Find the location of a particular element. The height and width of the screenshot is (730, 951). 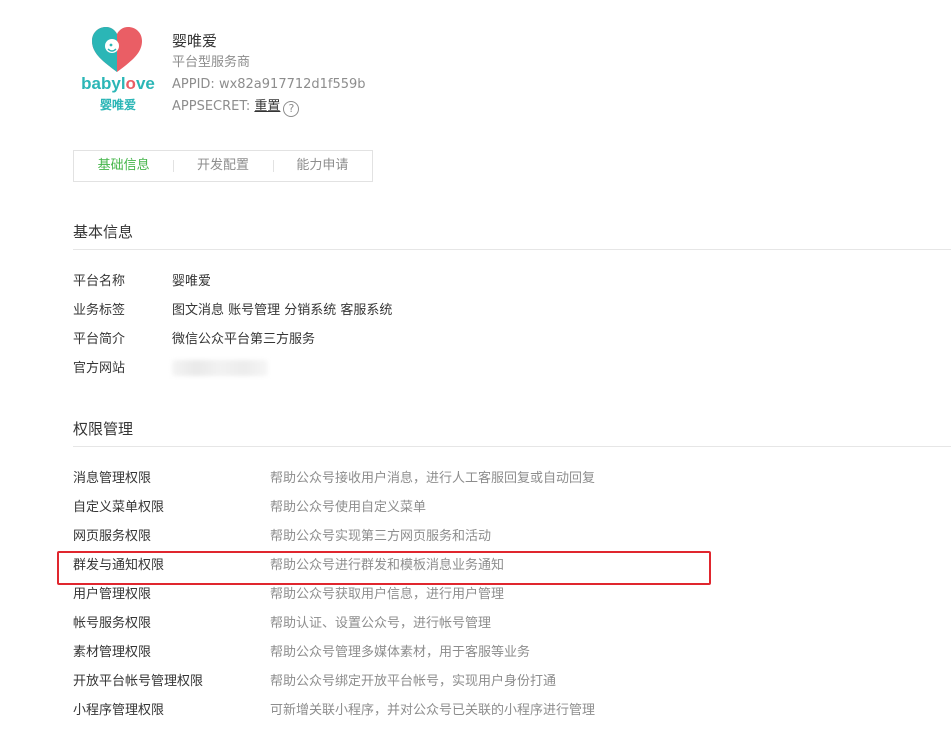

info-key: 平台简介 is located at coordinates (99, 339).